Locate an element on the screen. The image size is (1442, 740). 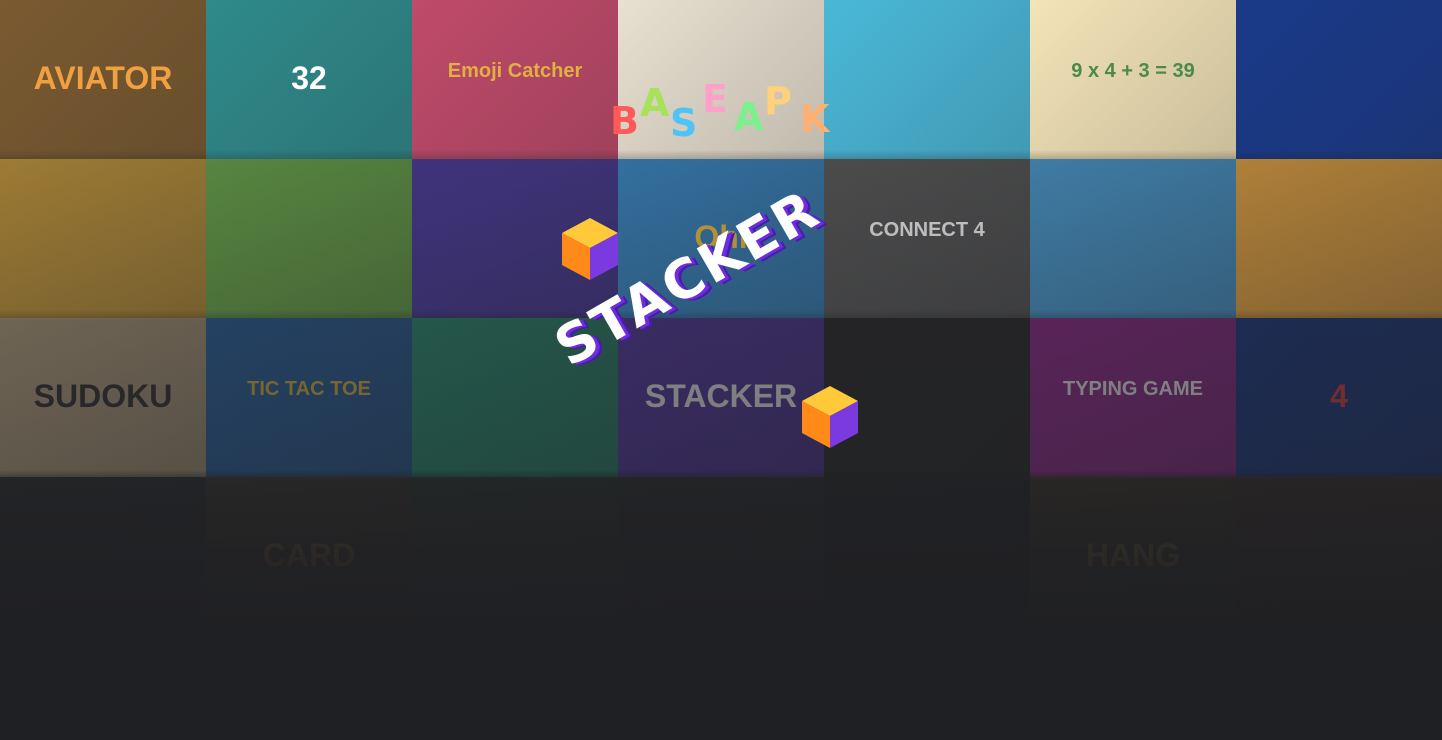
game-thumbnail: TYPING GAME is located at coordinates (1133, 397).